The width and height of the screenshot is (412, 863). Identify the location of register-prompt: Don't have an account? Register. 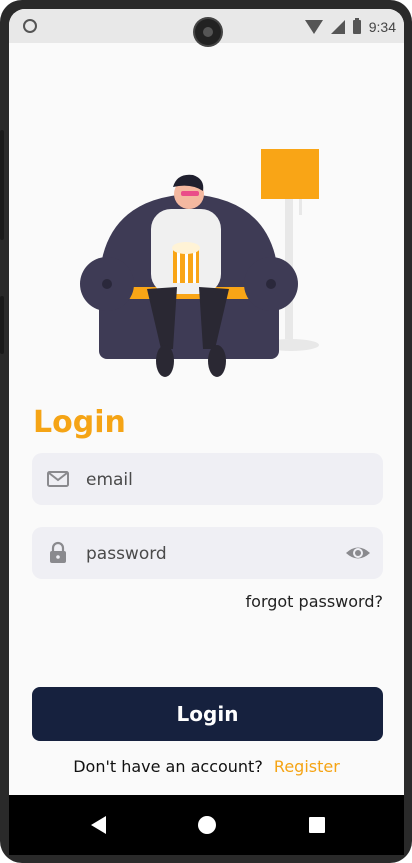
(206, 766).